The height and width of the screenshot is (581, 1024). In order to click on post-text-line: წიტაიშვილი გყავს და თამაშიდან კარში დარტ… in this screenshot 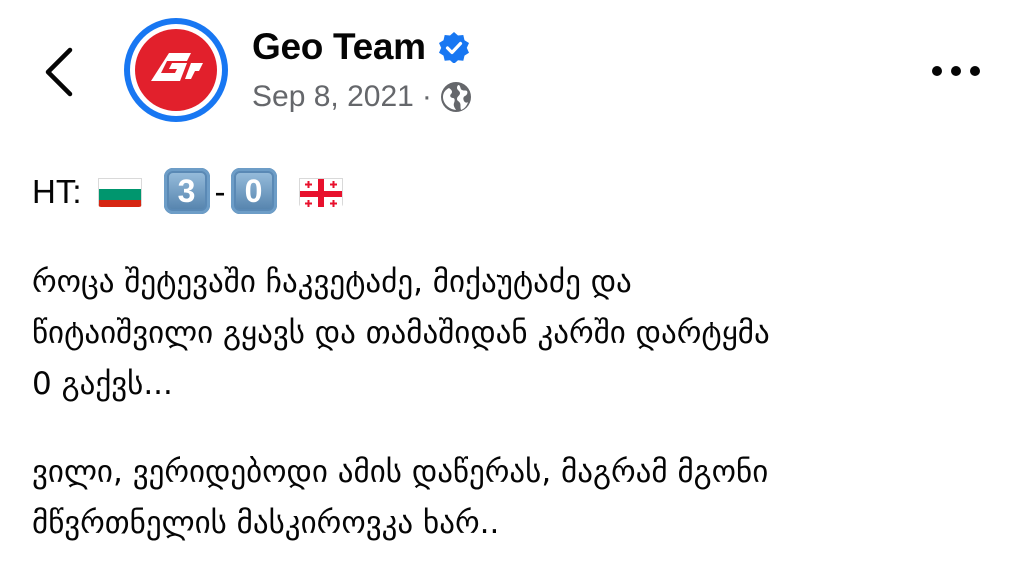, I will do `click(401, 333)`.